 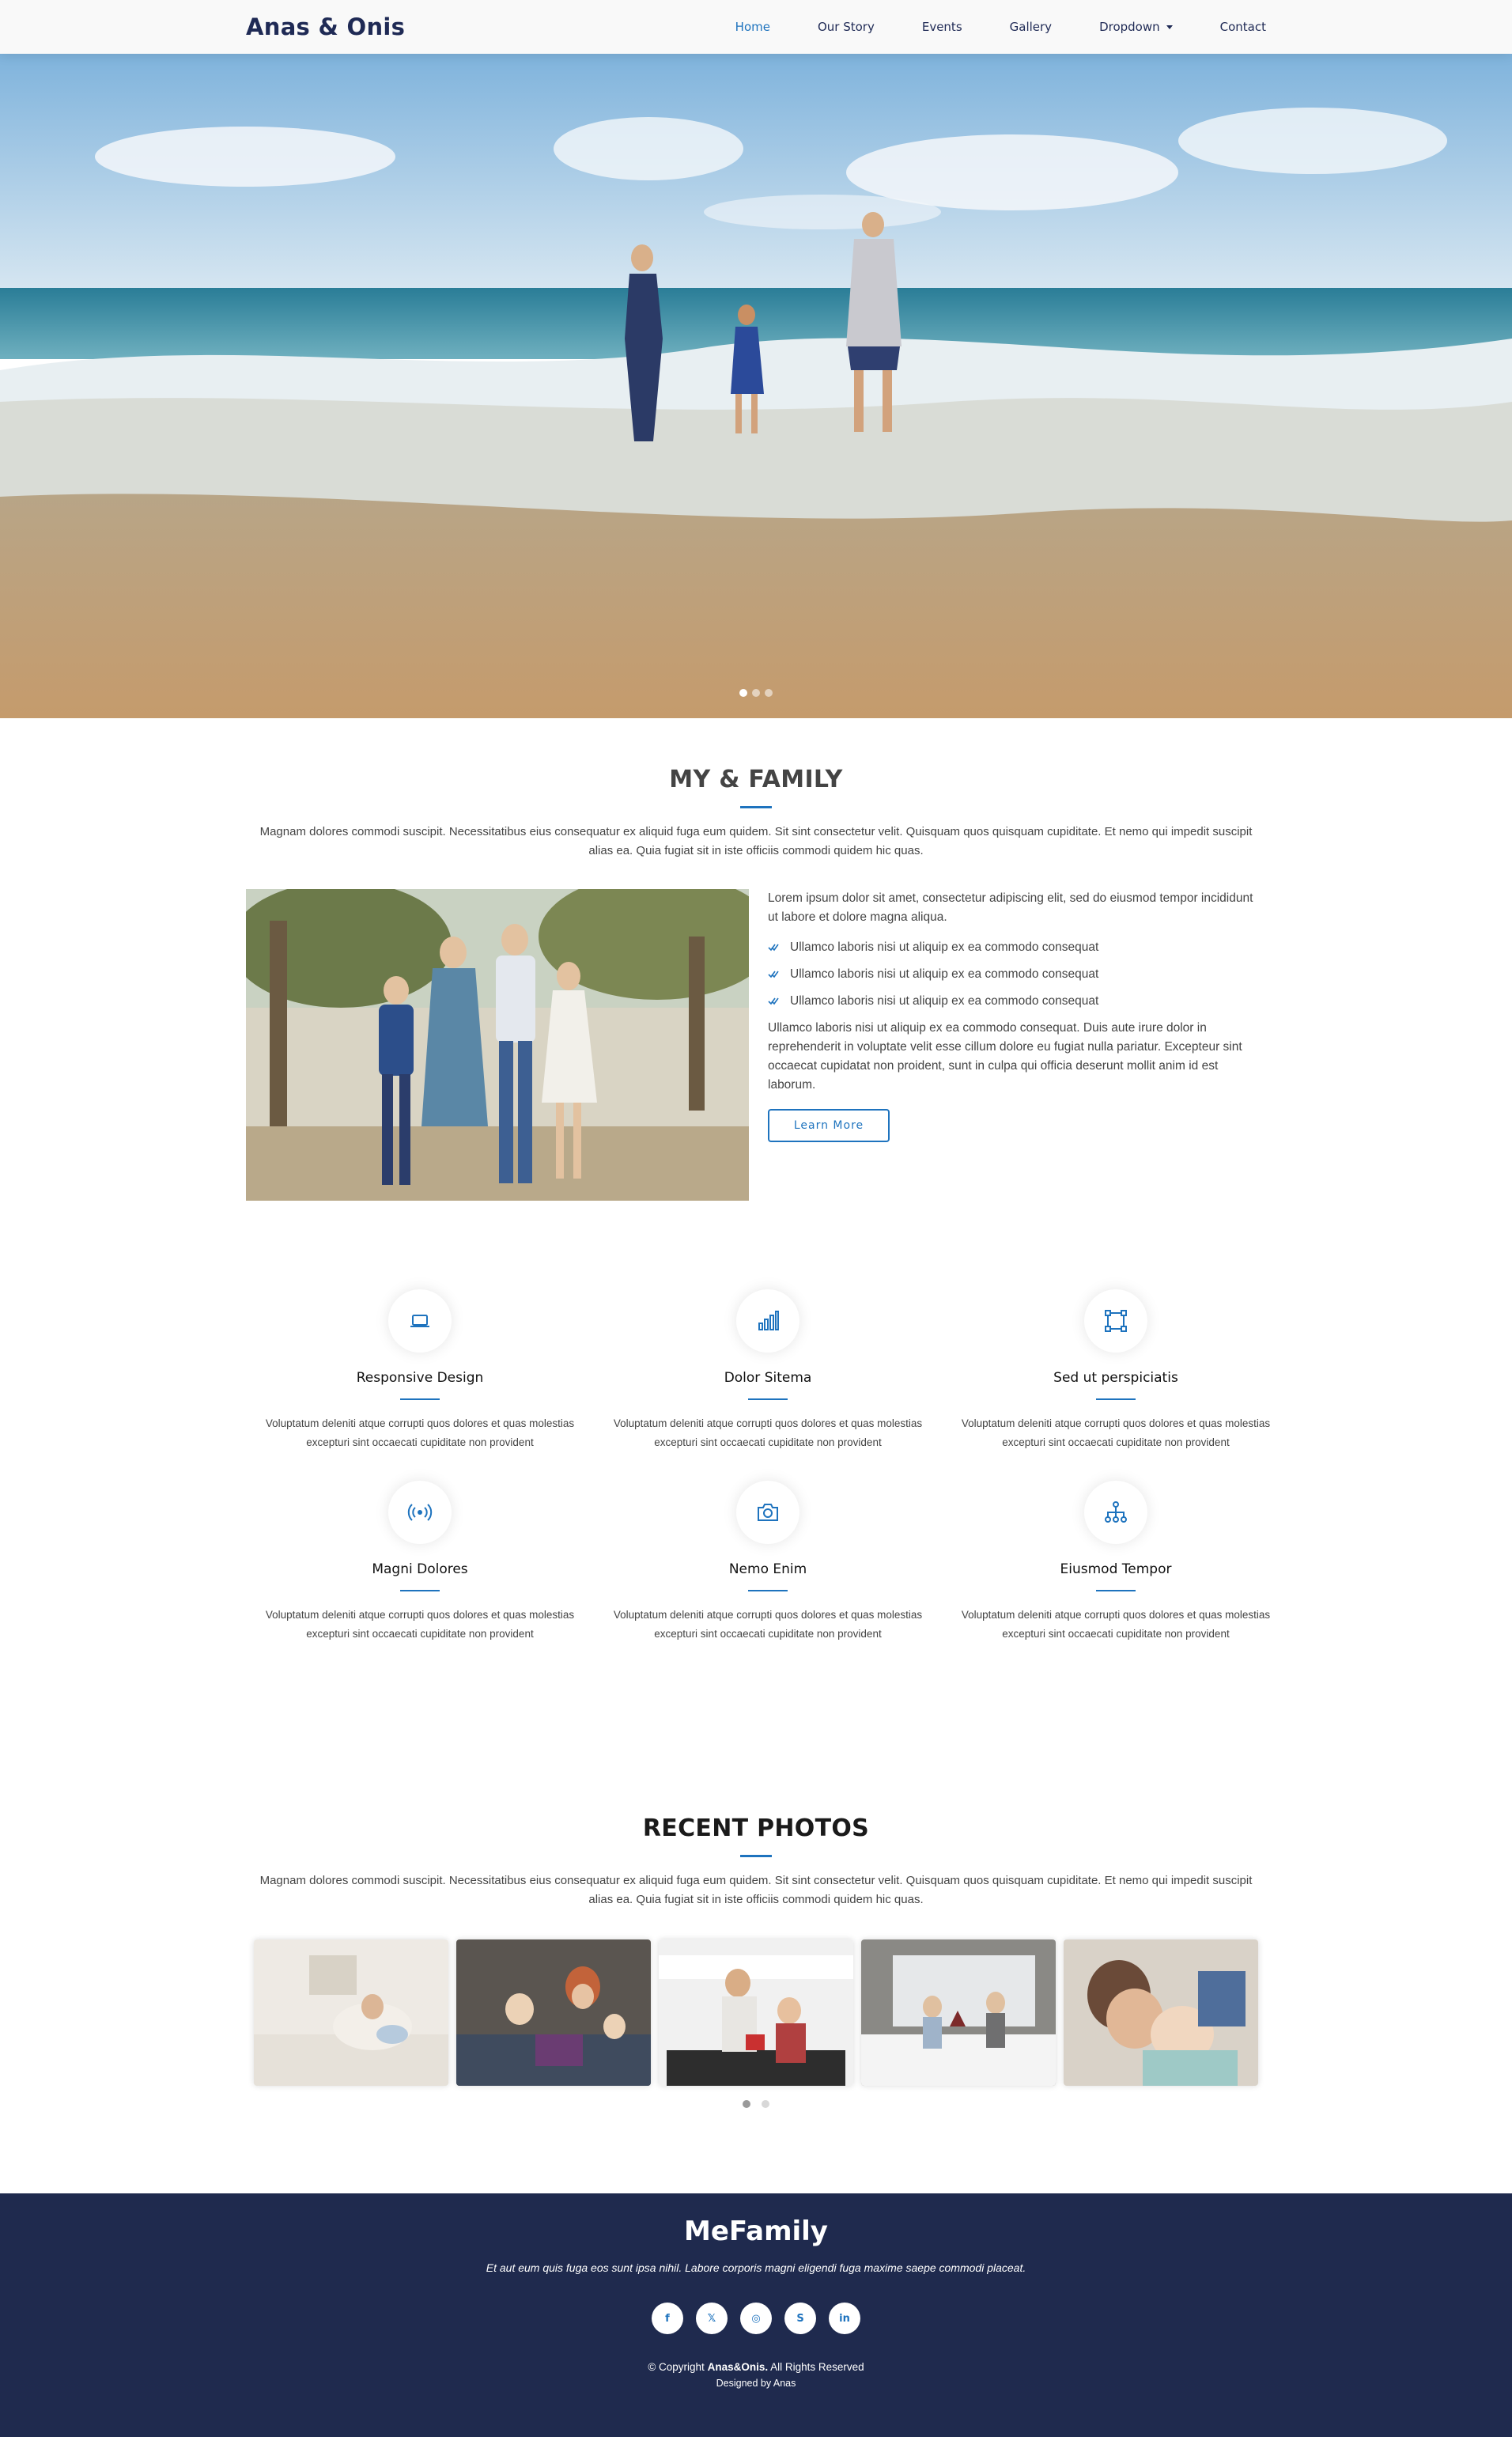 I want to click on family-walking-photo, so click(x=498, y=1045).